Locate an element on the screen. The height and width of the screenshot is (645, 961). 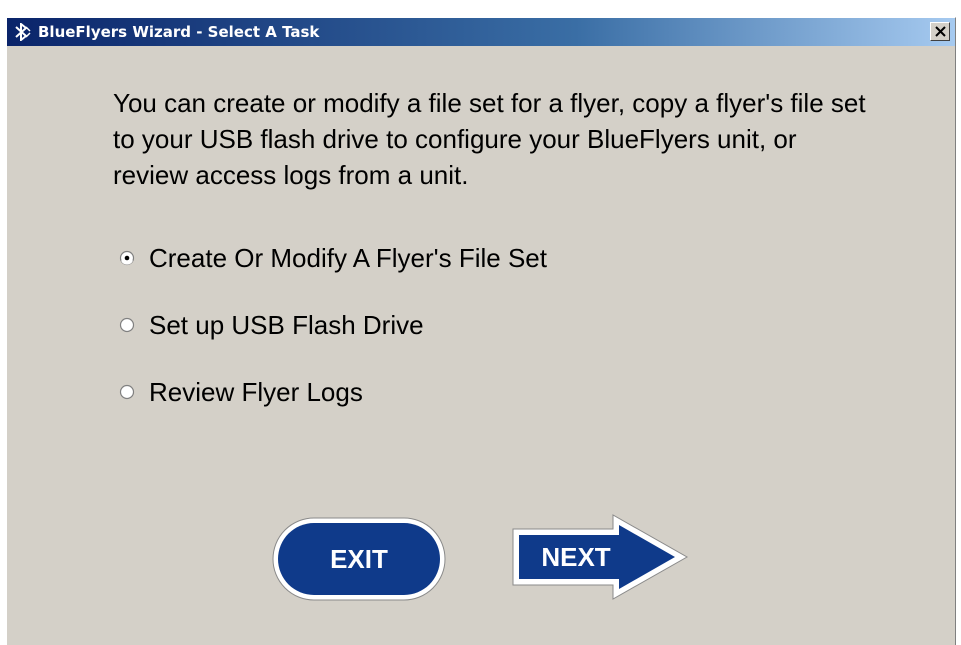
close-icon is located at coordinates (940, 31).